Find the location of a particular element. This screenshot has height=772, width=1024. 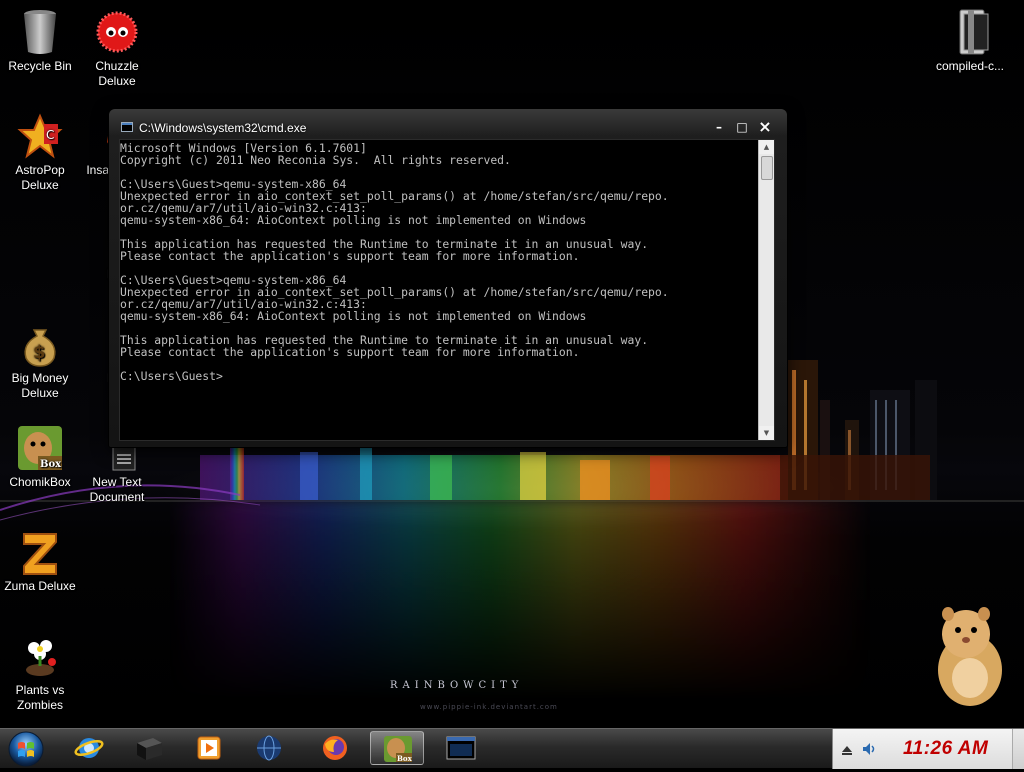

desktop-icon-label: Recycle Bin is located at coordinates (40, 66).